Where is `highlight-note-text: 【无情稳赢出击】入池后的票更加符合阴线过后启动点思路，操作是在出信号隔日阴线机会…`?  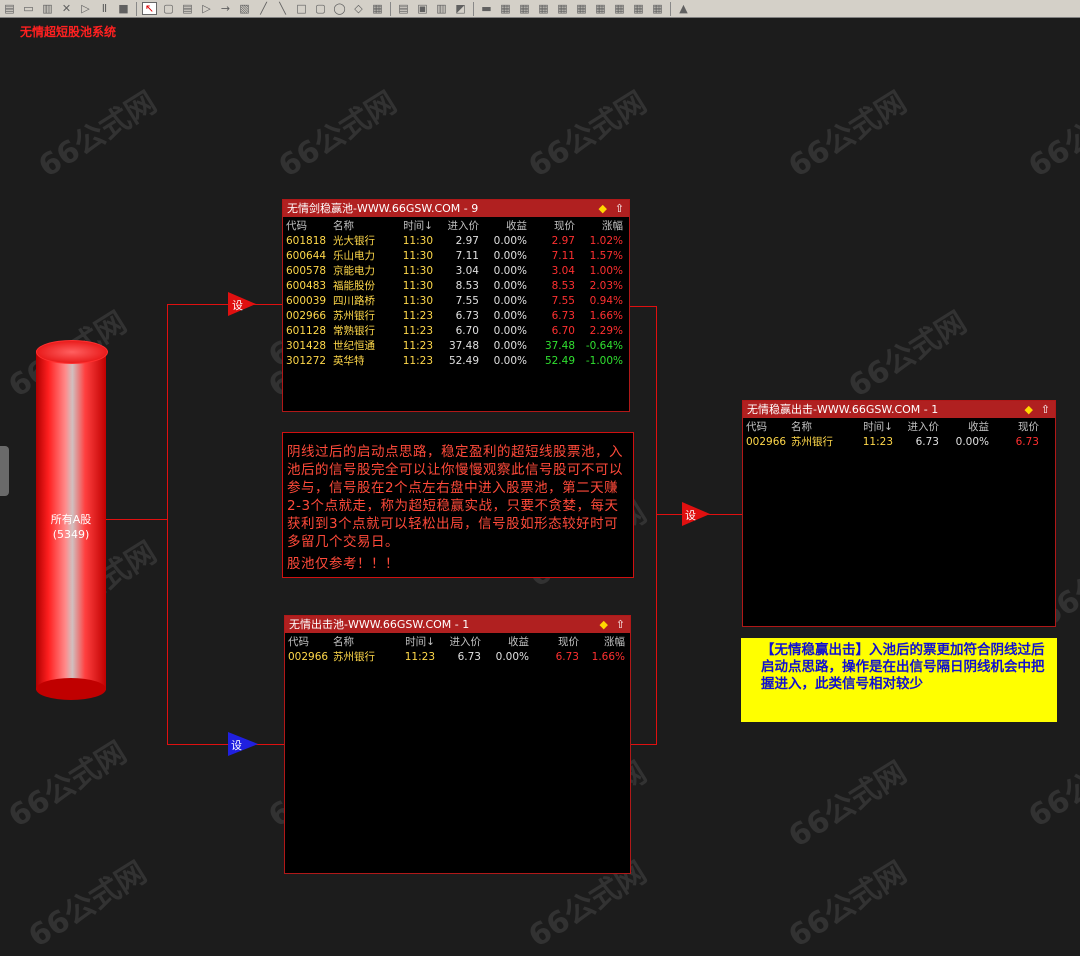 highlight-note-text: 【无情稳赢出击】入池后的票更加符合阴线过后启动点思路，操作是在出信号隔日阴线机会… is located at coordinates (903, 667).